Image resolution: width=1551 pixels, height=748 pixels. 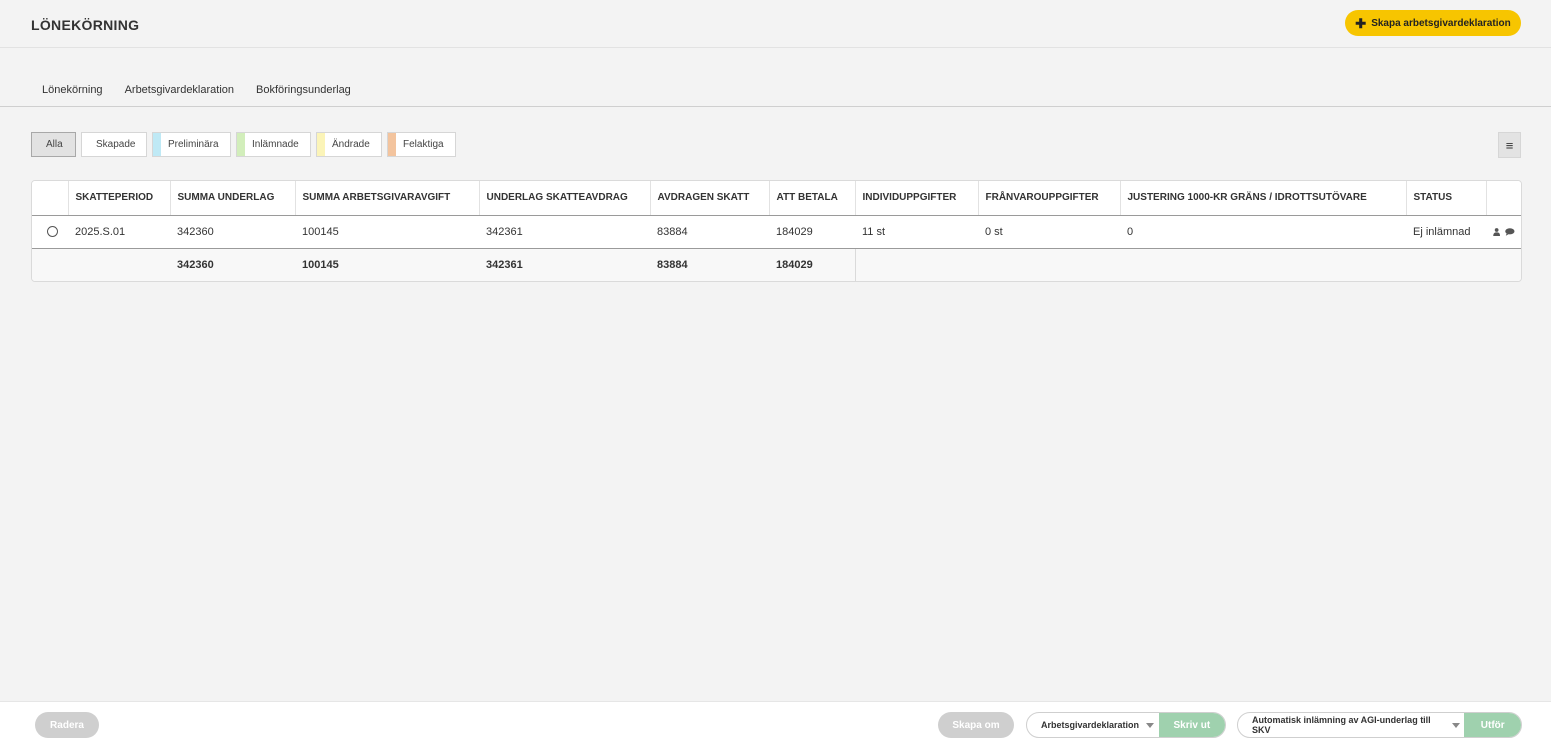 I want to click on total-cell: 342360, so click(x=232, y=264).